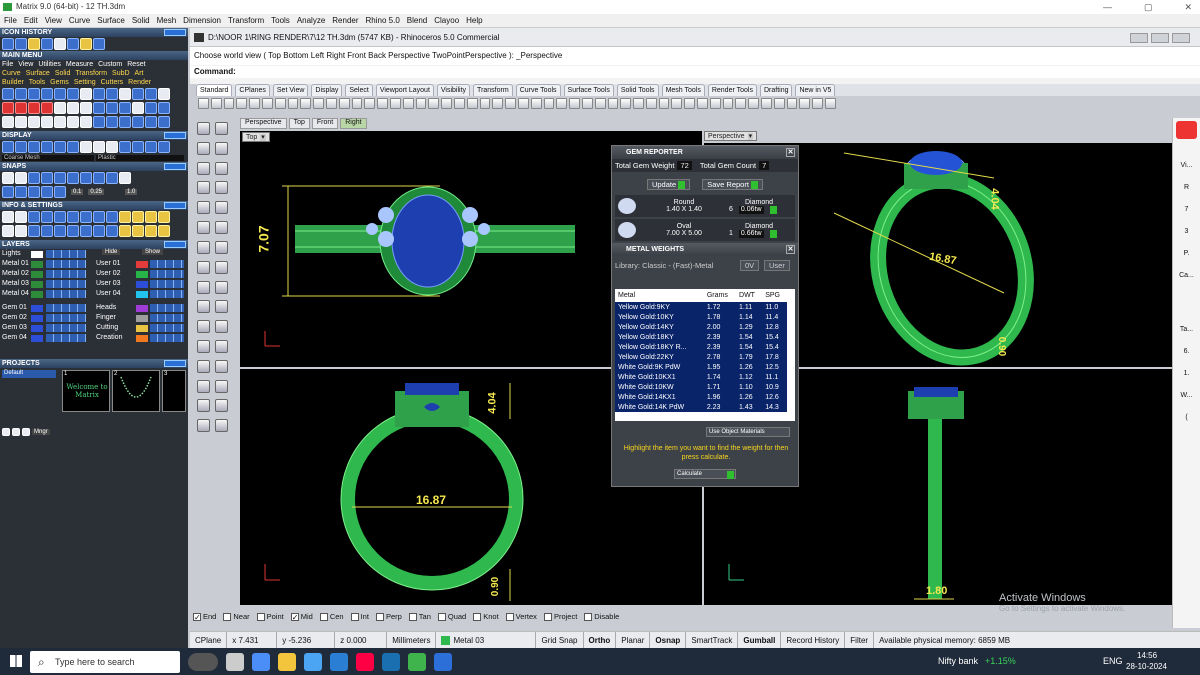 The width and height of the screenshot is (1200, 675). I want to click on menu-view: View, so click(53, 20).